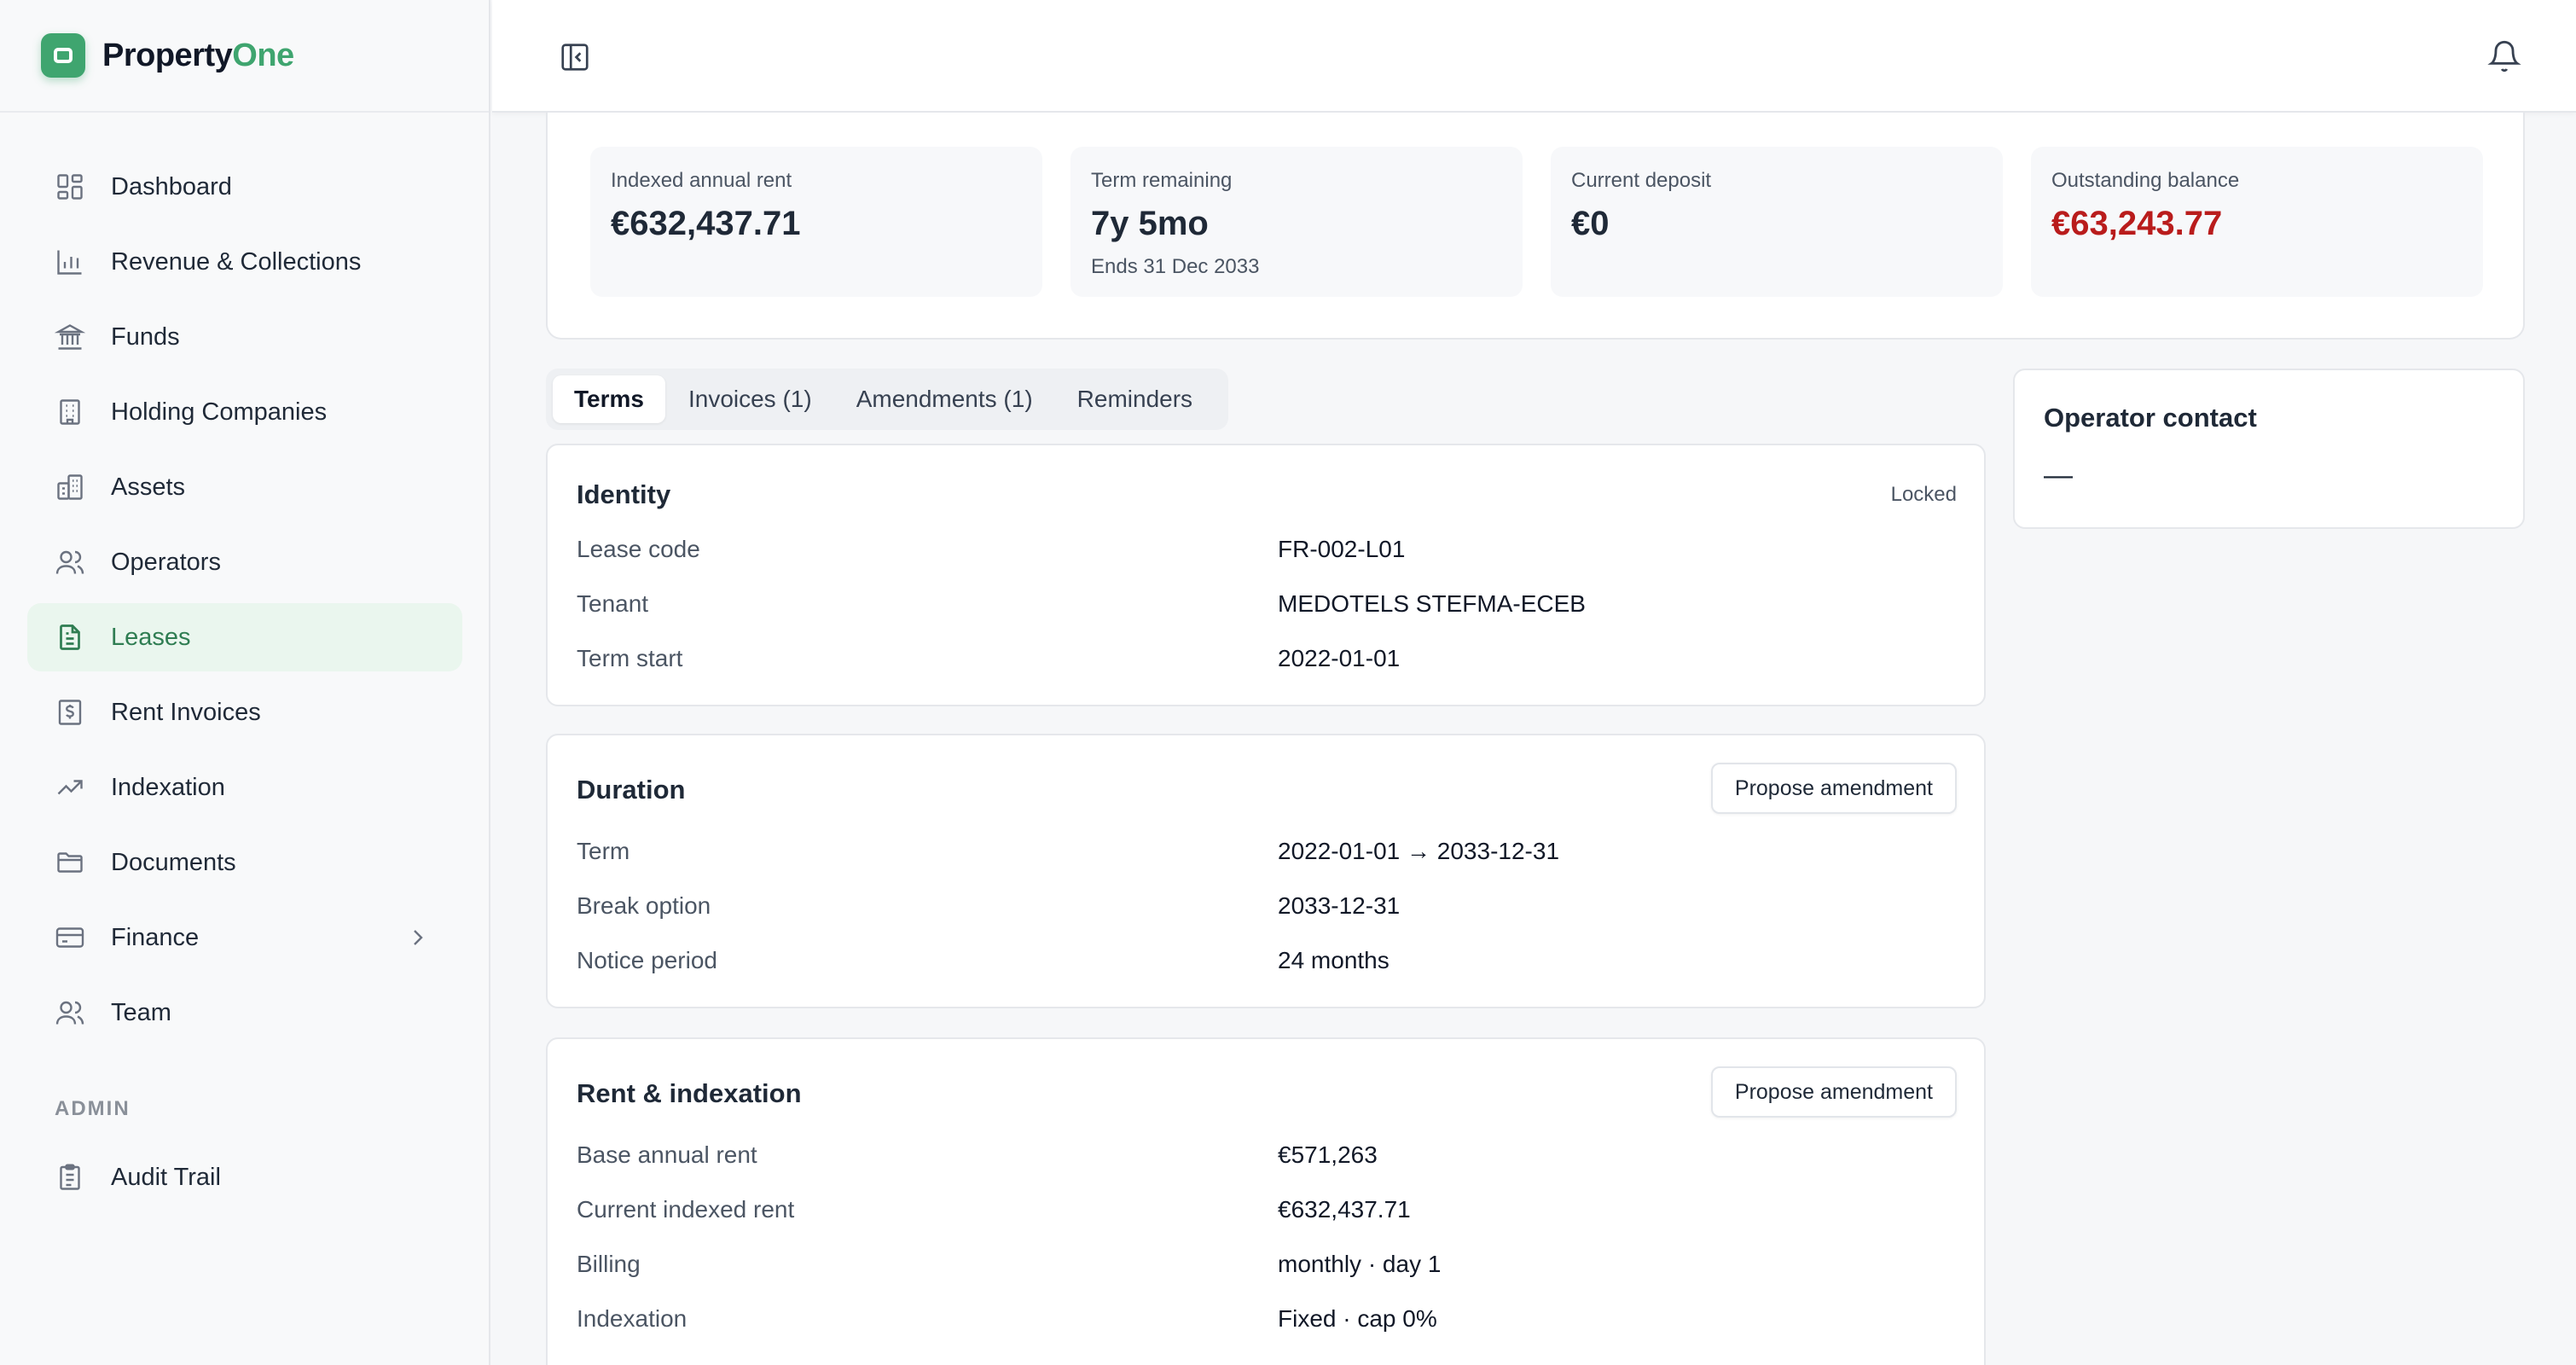 Image resolution: width=2576 pixels, height=1365 pixels. Describe the element at coordinates (1267, 964) in the screenshot. I see `field-row: Notice period 24 months` at that location.